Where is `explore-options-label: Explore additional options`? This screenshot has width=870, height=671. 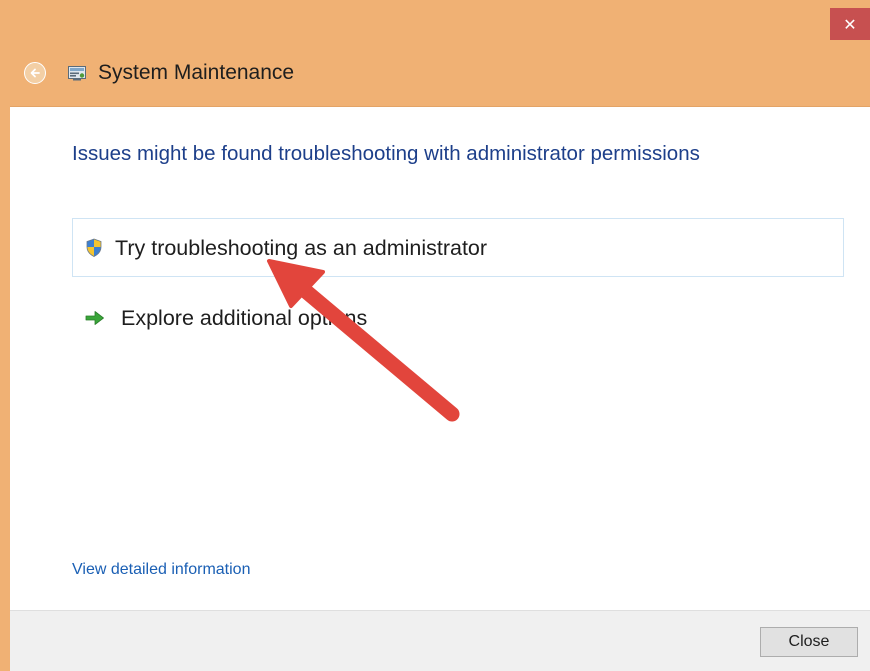 explore-options-label: Explore additional options is located at coordinates (244, 318).